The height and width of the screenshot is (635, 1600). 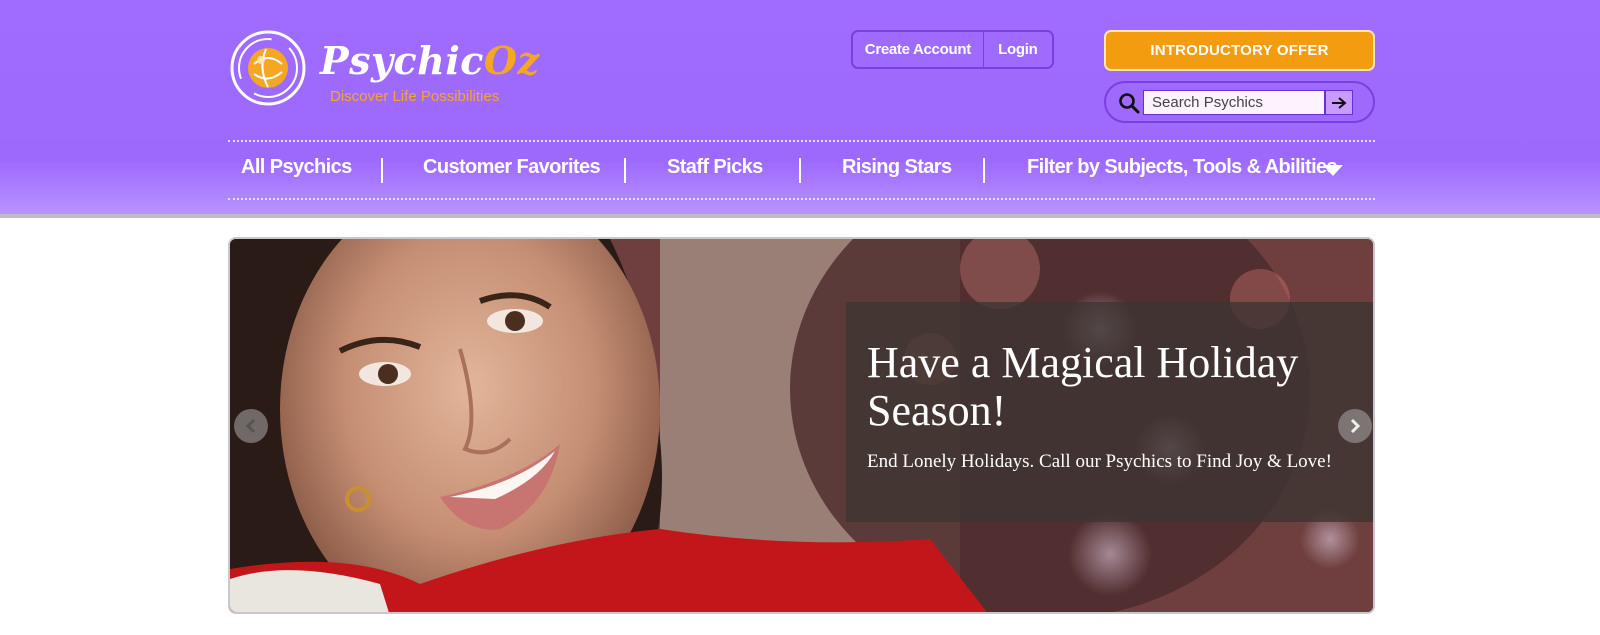 I want to click on caret-down-icon, so click(x=1333, y=170).